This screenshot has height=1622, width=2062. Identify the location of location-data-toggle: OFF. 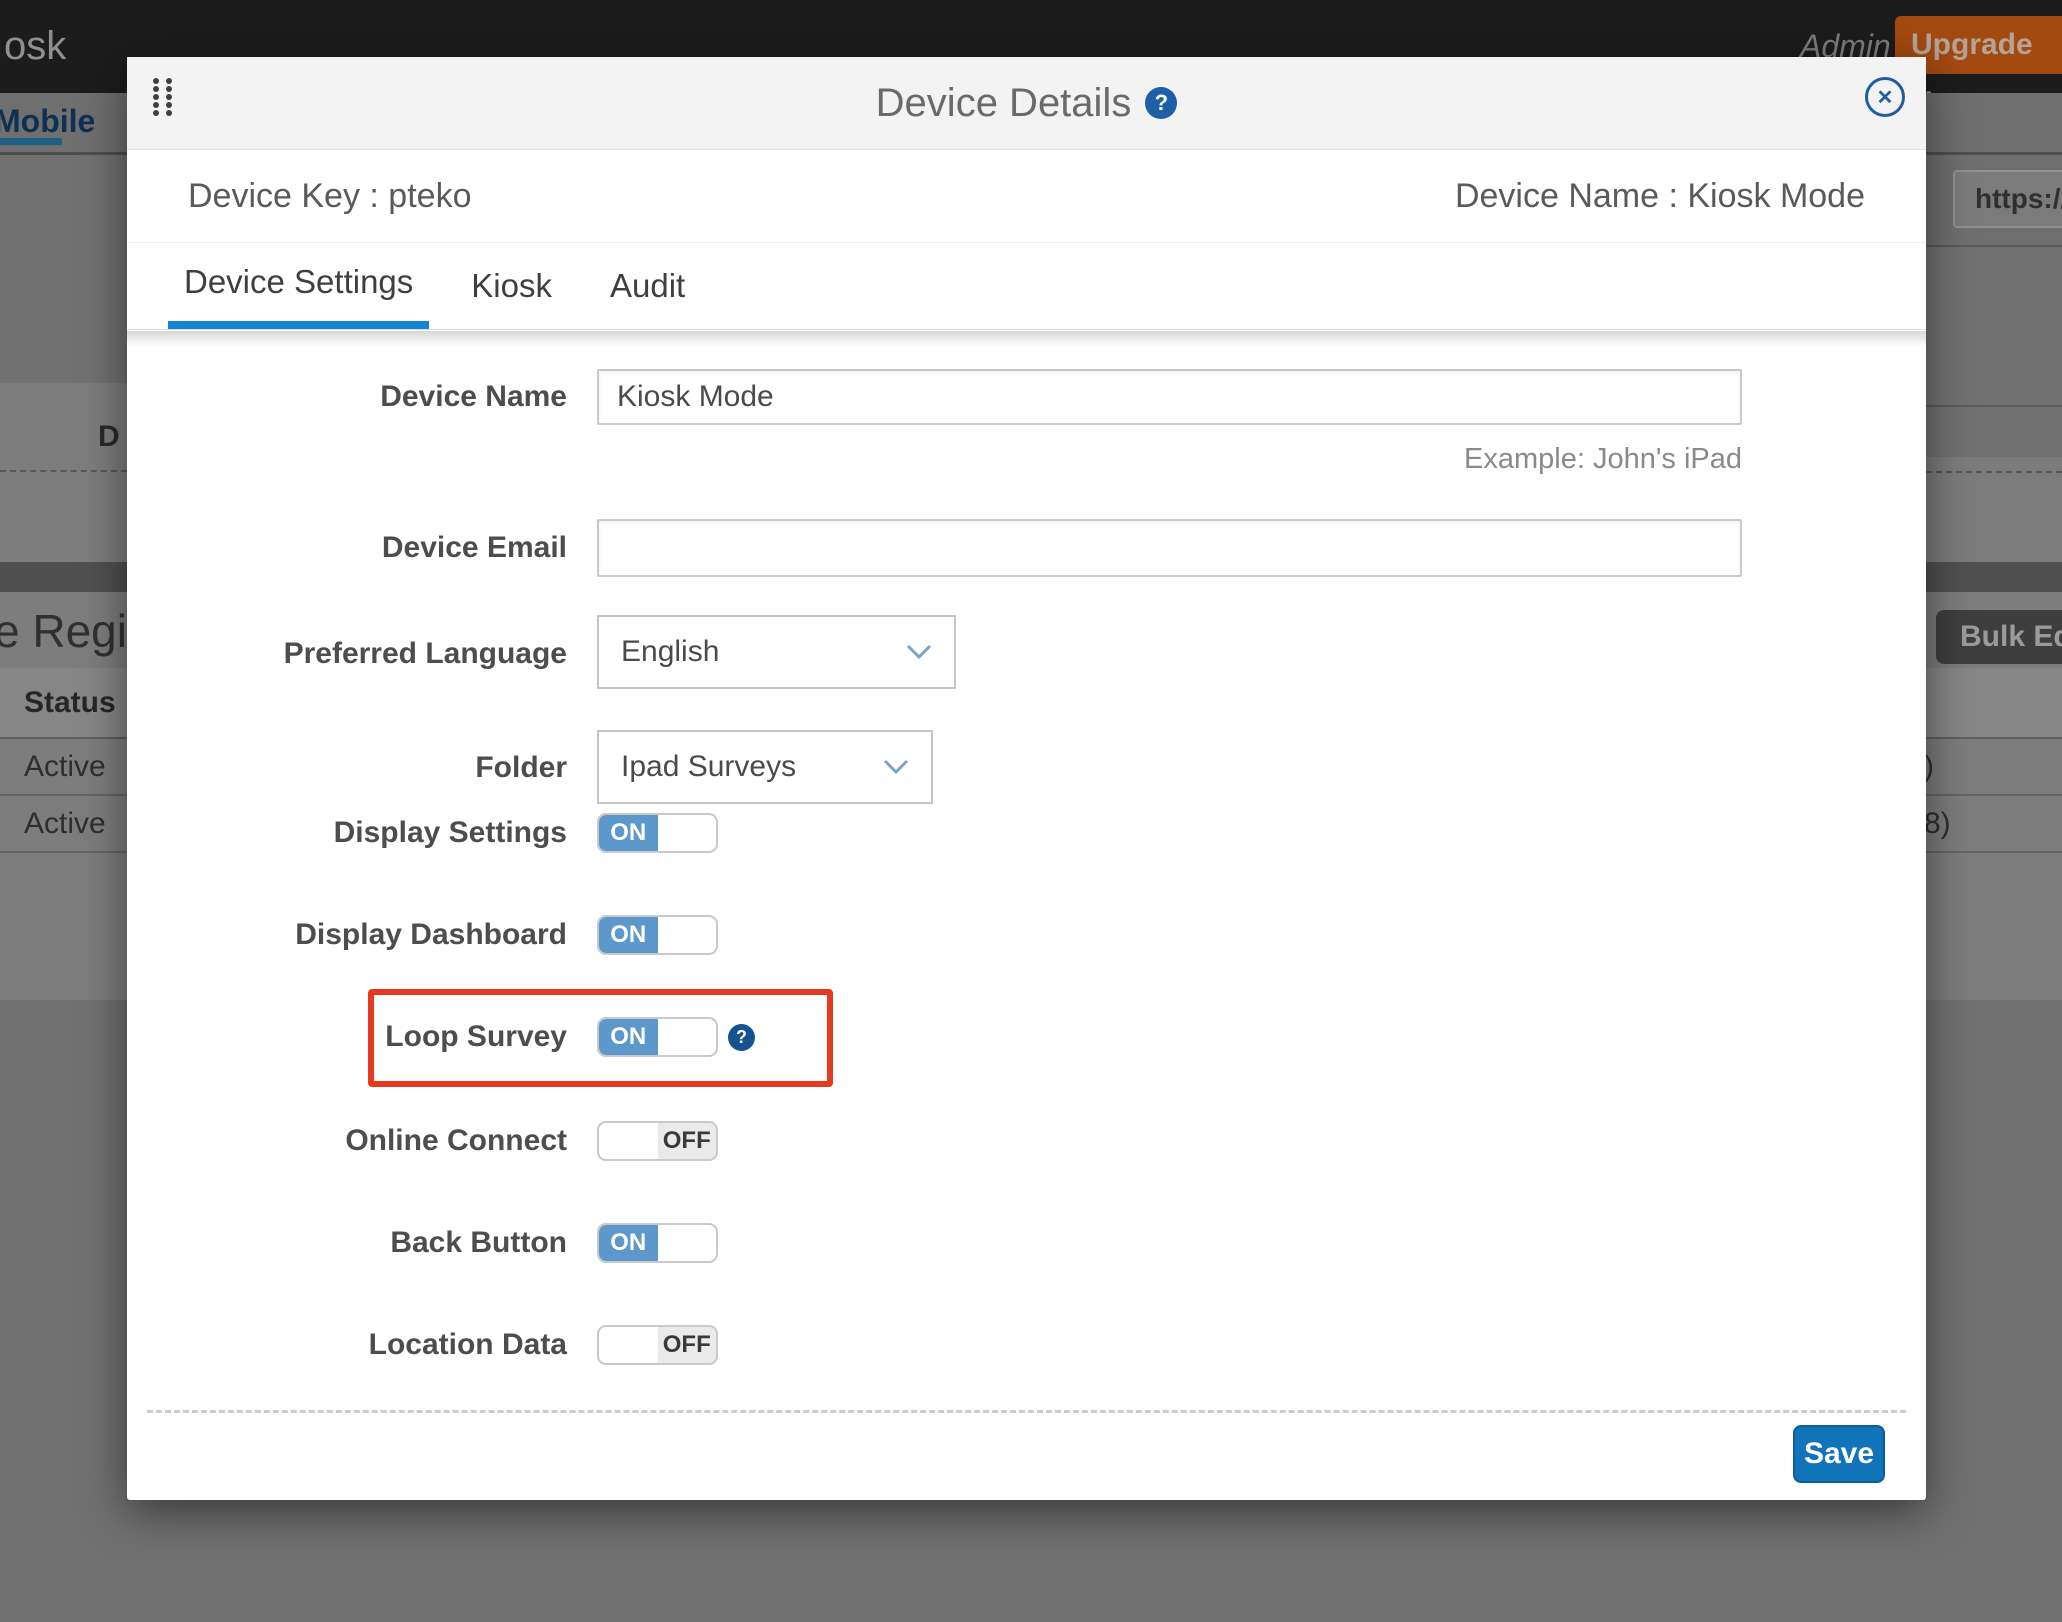
(657, 1345).